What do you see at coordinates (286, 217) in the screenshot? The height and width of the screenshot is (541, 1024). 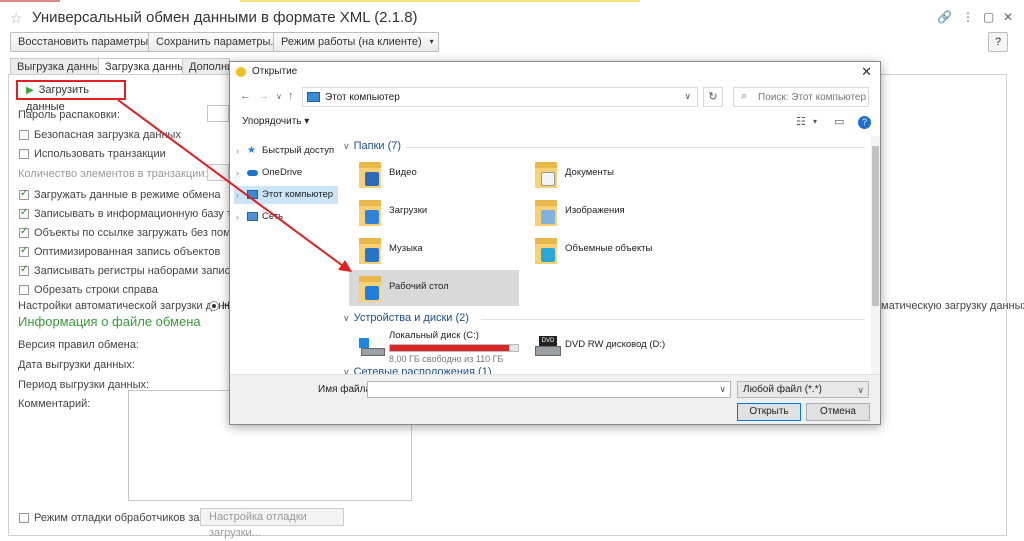 I see `nav-network: › Сеть` at bounding box center [286, 217].